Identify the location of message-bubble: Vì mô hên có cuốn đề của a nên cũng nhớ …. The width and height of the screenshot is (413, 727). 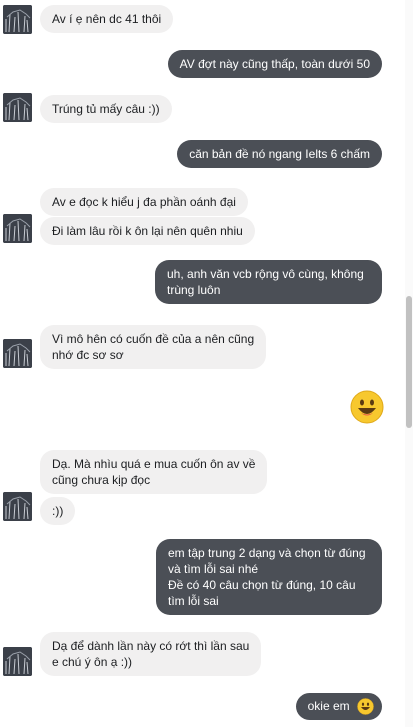
(153, 347).